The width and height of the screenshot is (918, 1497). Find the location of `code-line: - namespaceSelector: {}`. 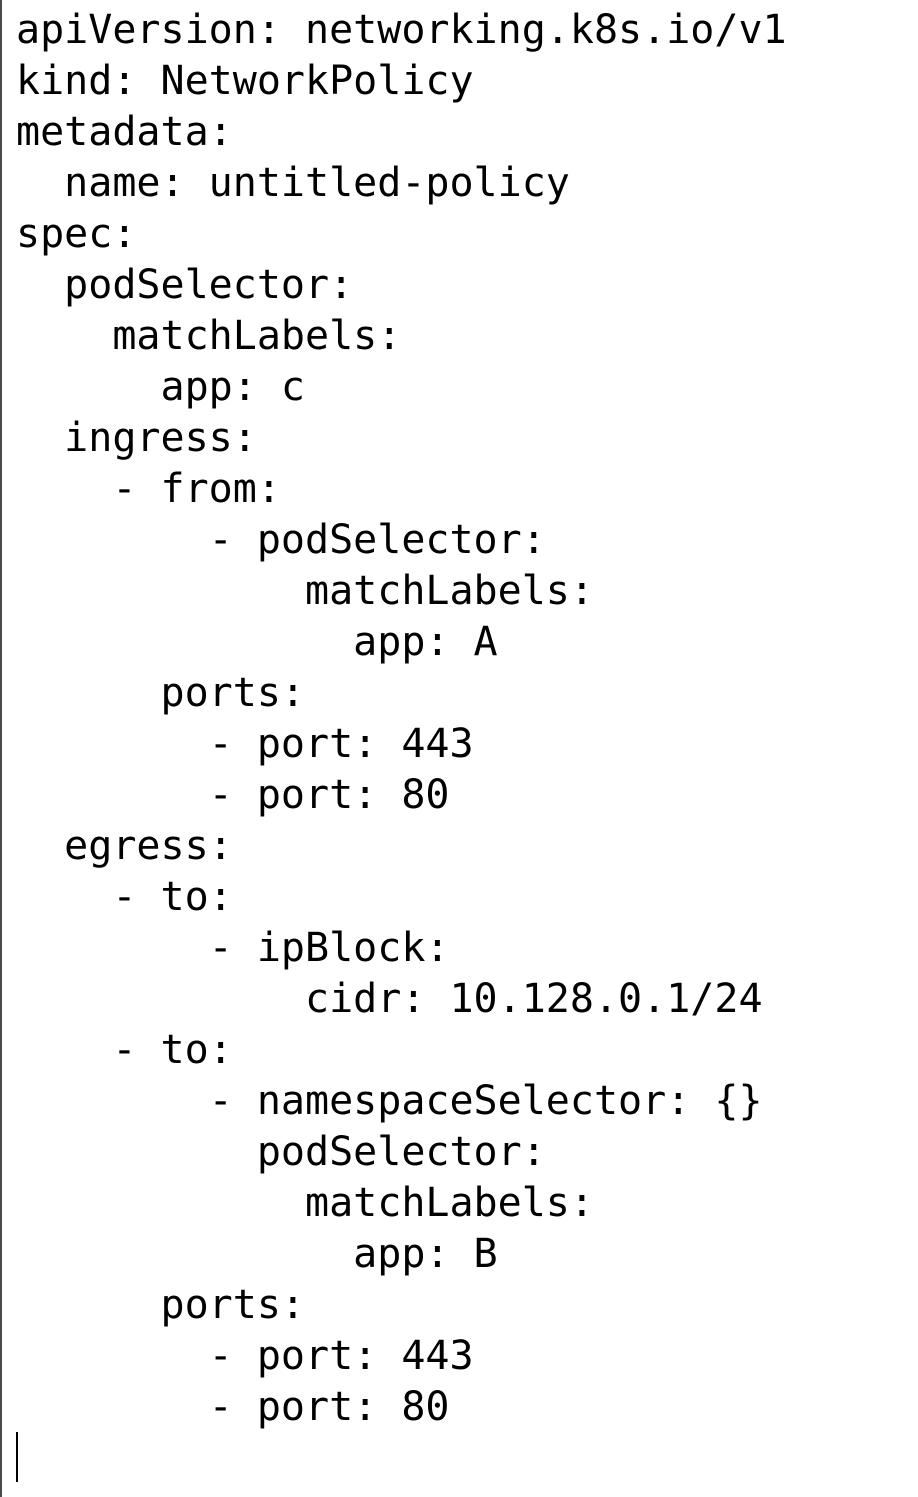

code-line: - namespaceSelector: {} is located at coordinates (389, 1101).